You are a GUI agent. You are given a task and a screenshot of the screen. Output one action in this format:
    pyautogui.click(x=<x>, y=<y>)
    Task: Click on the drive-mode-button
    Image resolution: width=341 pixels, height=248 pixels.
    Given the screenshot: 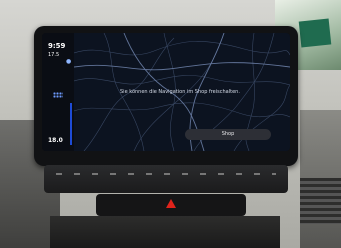 What is the action you would take?
    pyautogui.click(x=227, y=206)
    